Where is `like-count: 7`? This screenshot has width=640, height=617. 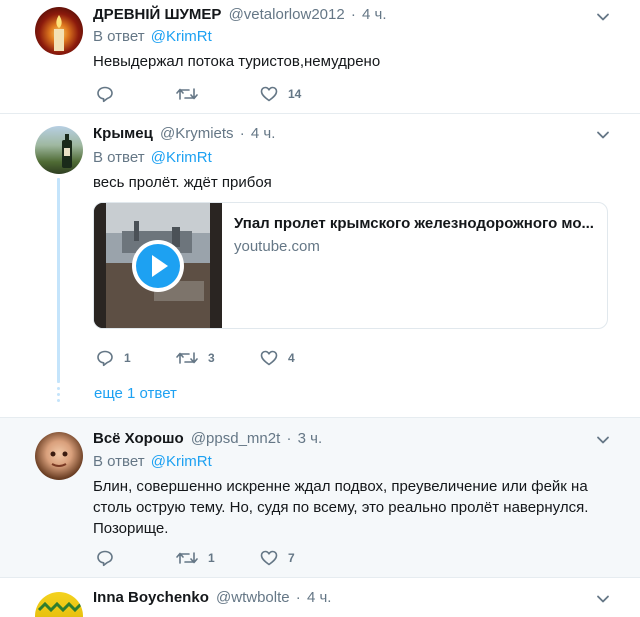
like-count: 7 is located at coordinates (291, 558).